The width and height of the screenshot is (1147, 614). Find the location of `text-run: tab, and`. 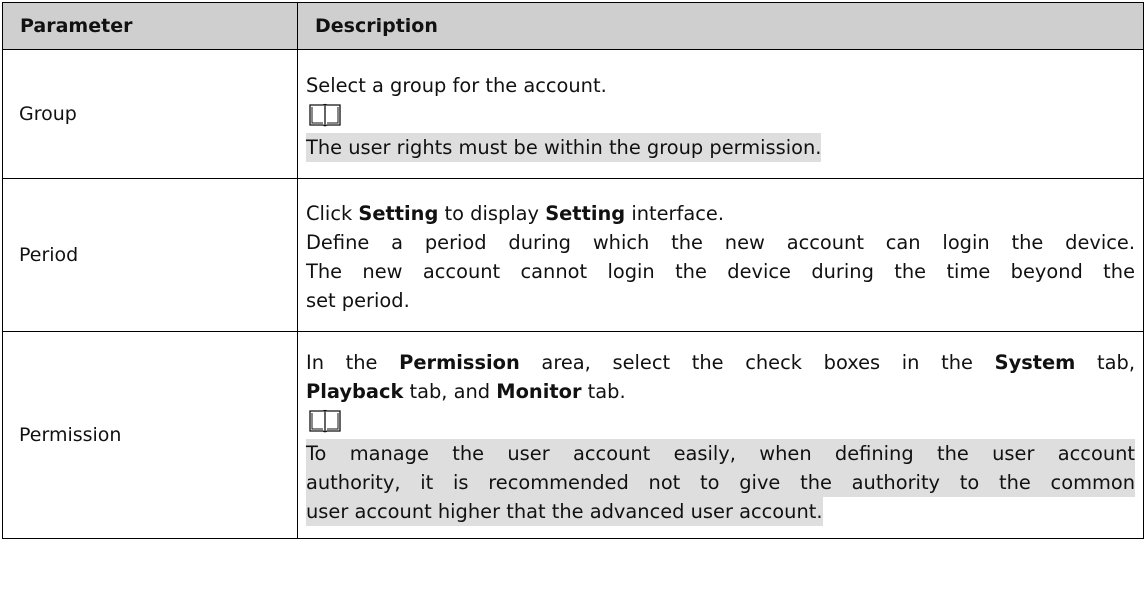

text-run: tab, and is located at coordinates (450, 391).